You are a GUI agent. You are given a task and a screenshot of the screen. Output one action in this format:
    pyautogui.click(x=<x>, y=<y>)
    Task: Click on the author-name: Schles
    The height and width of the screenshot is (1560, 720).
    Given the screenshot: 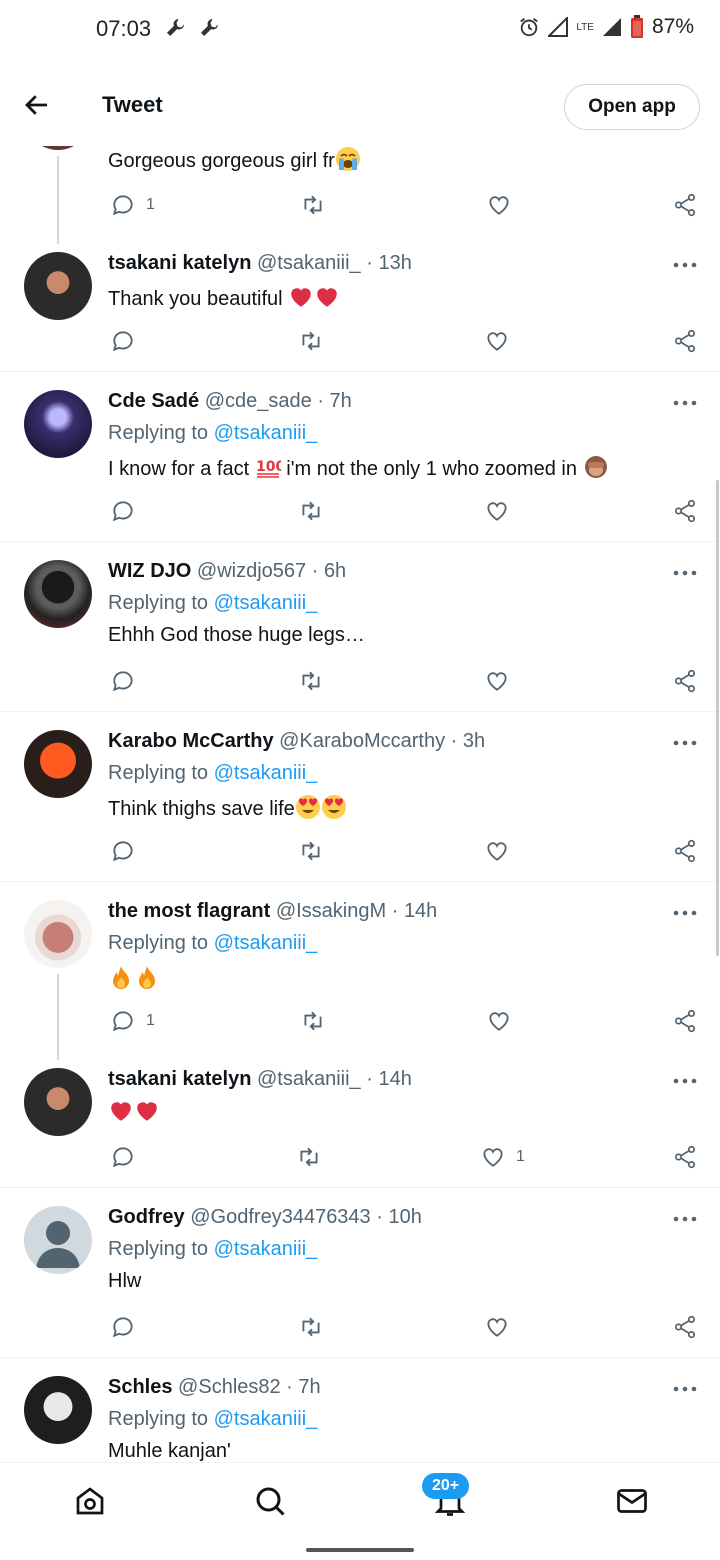 What is the action you would take?
    pyautogui.click(x=140, y=1387)
    